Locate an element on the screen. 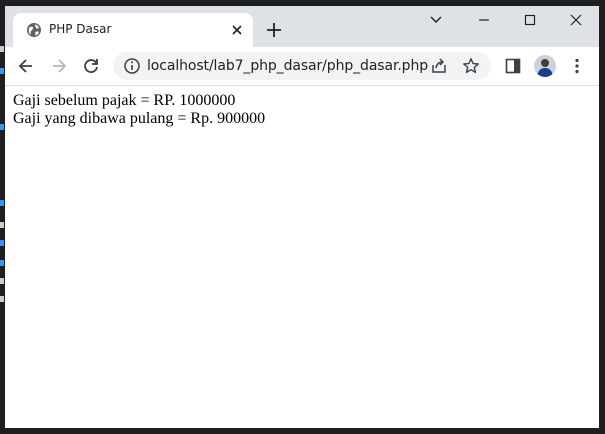  close-window-icon is located at coordinates (576, 20).